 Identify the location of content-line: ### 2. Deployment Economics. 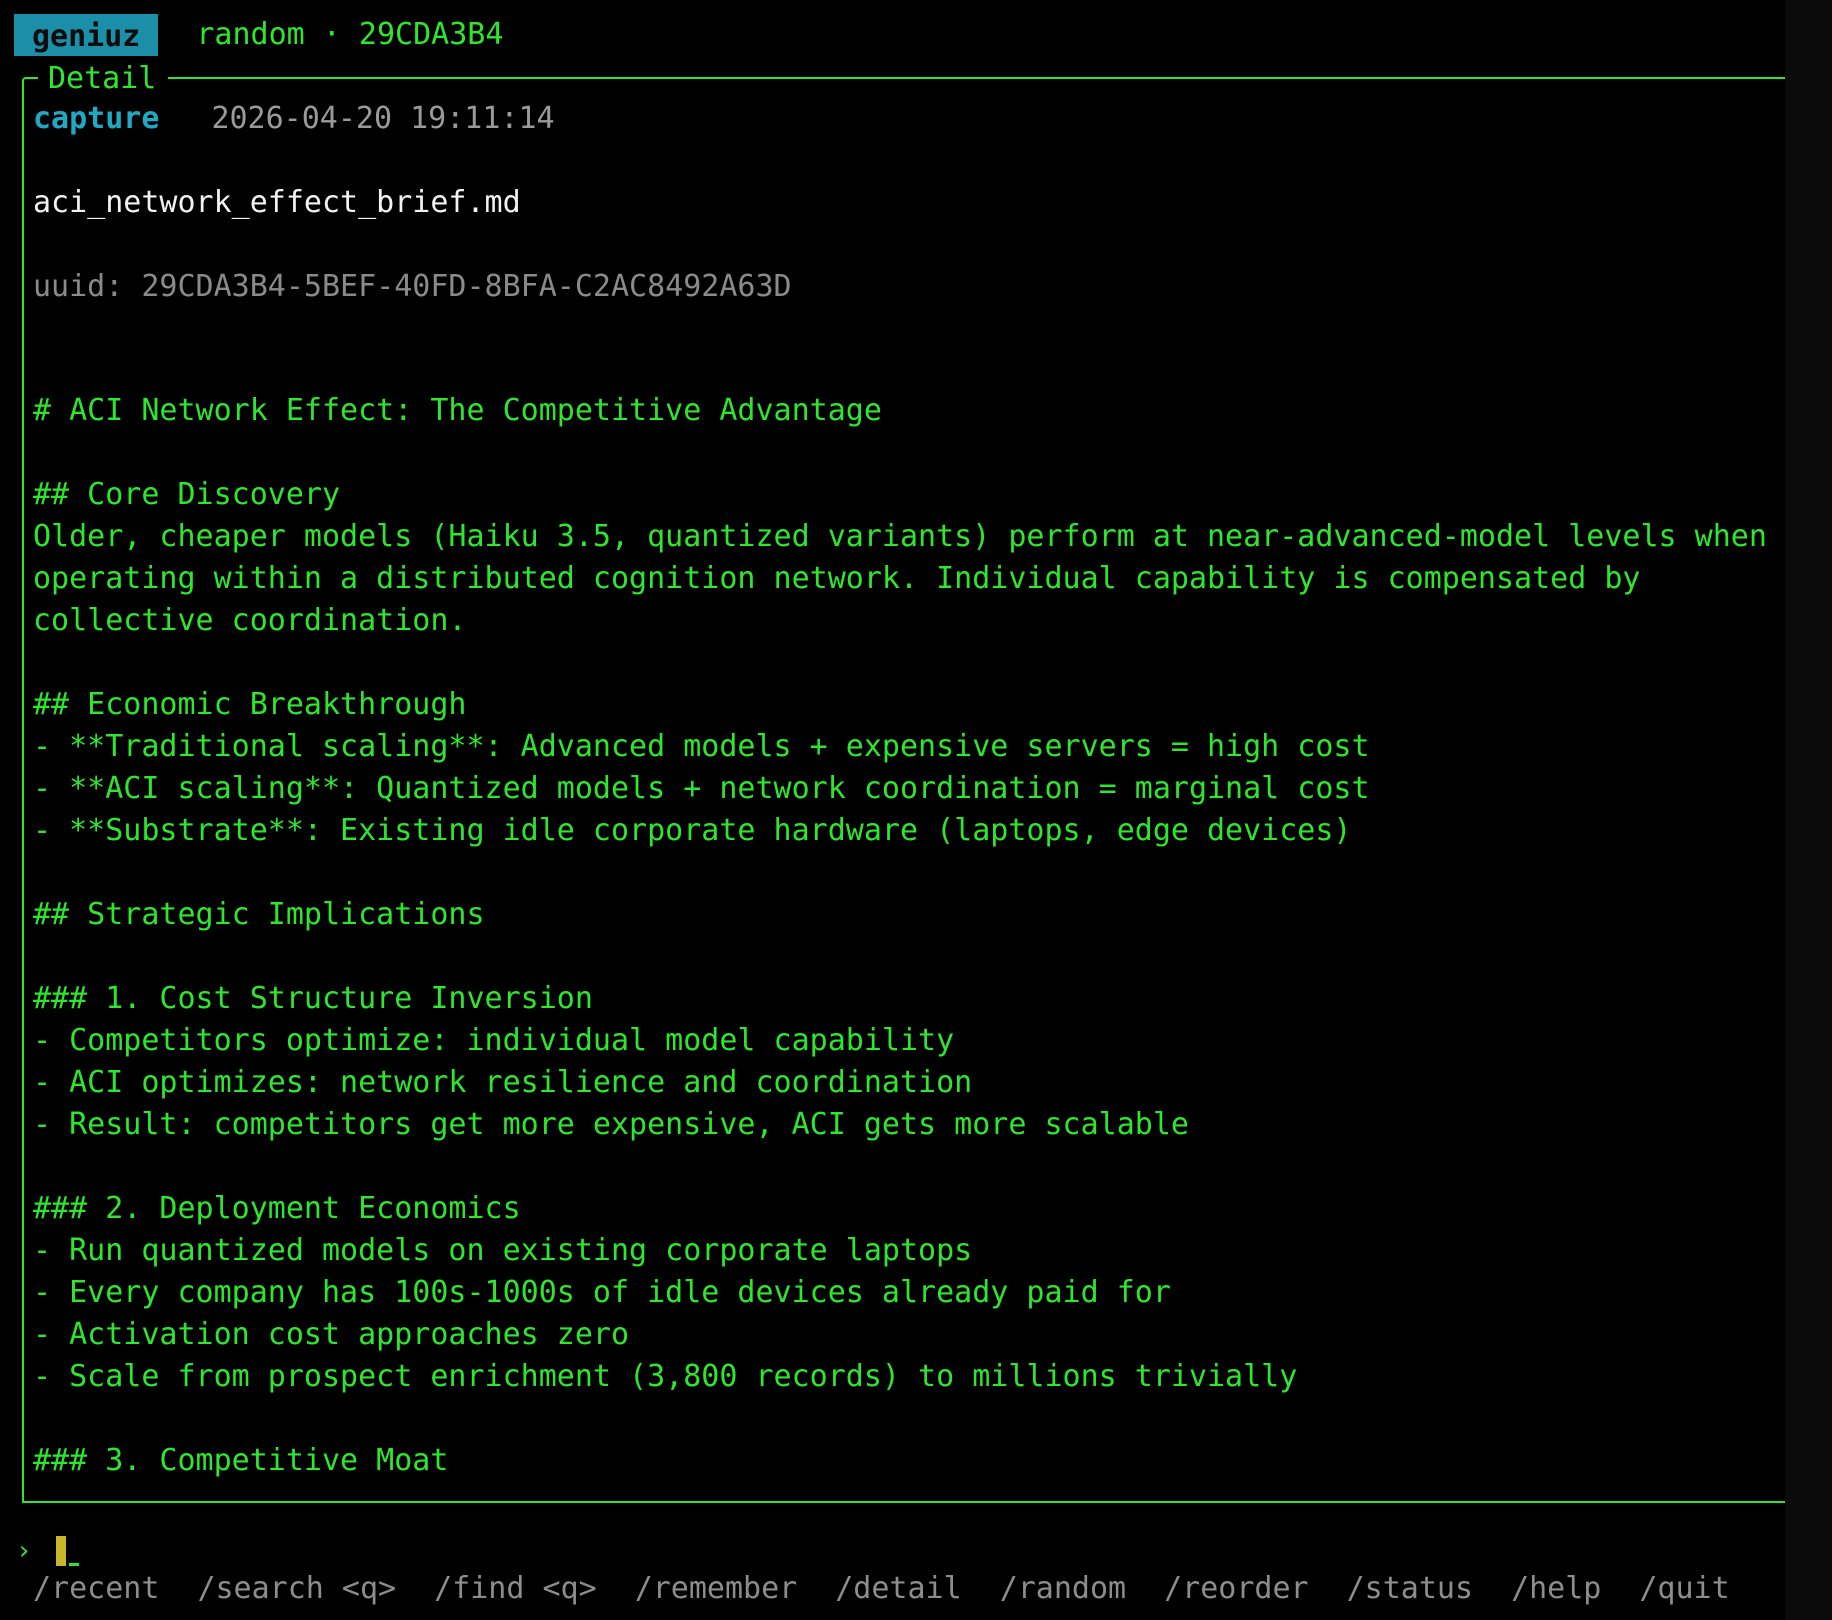
(277, 1208).